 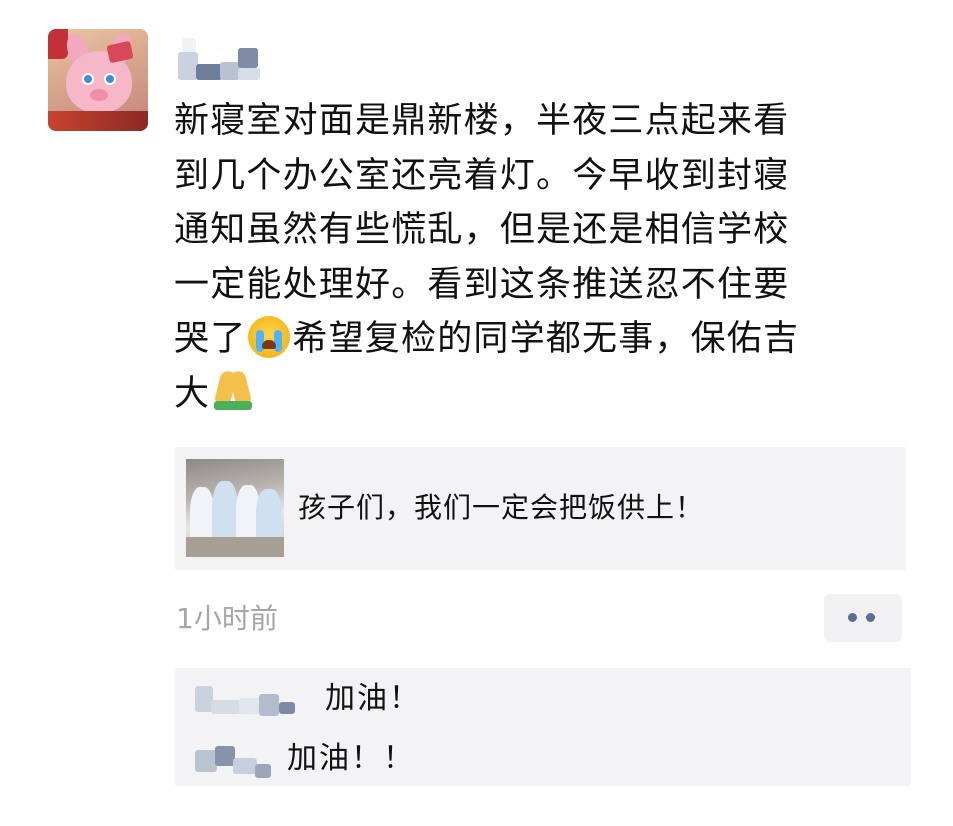 I want to click on post-text-segment: 哭了, so click(x=210, y=339).